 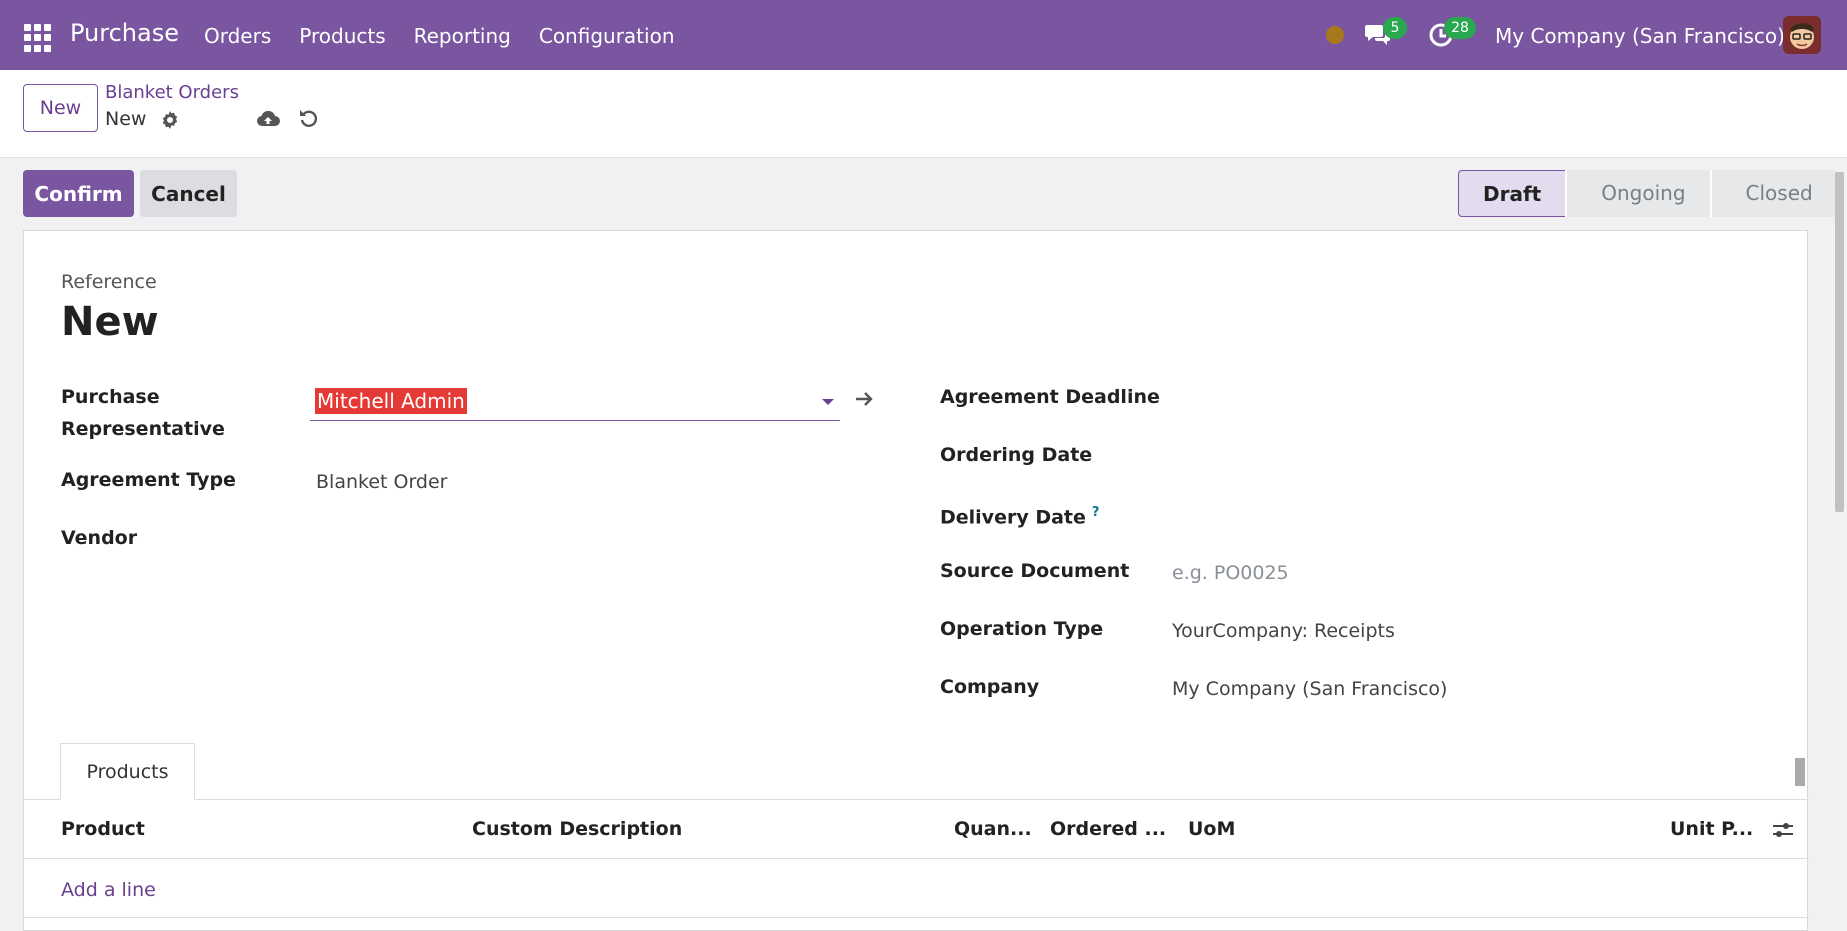 I want to click on status-bar: Draft Ongoing Closed, so click(x=1647, y=193).